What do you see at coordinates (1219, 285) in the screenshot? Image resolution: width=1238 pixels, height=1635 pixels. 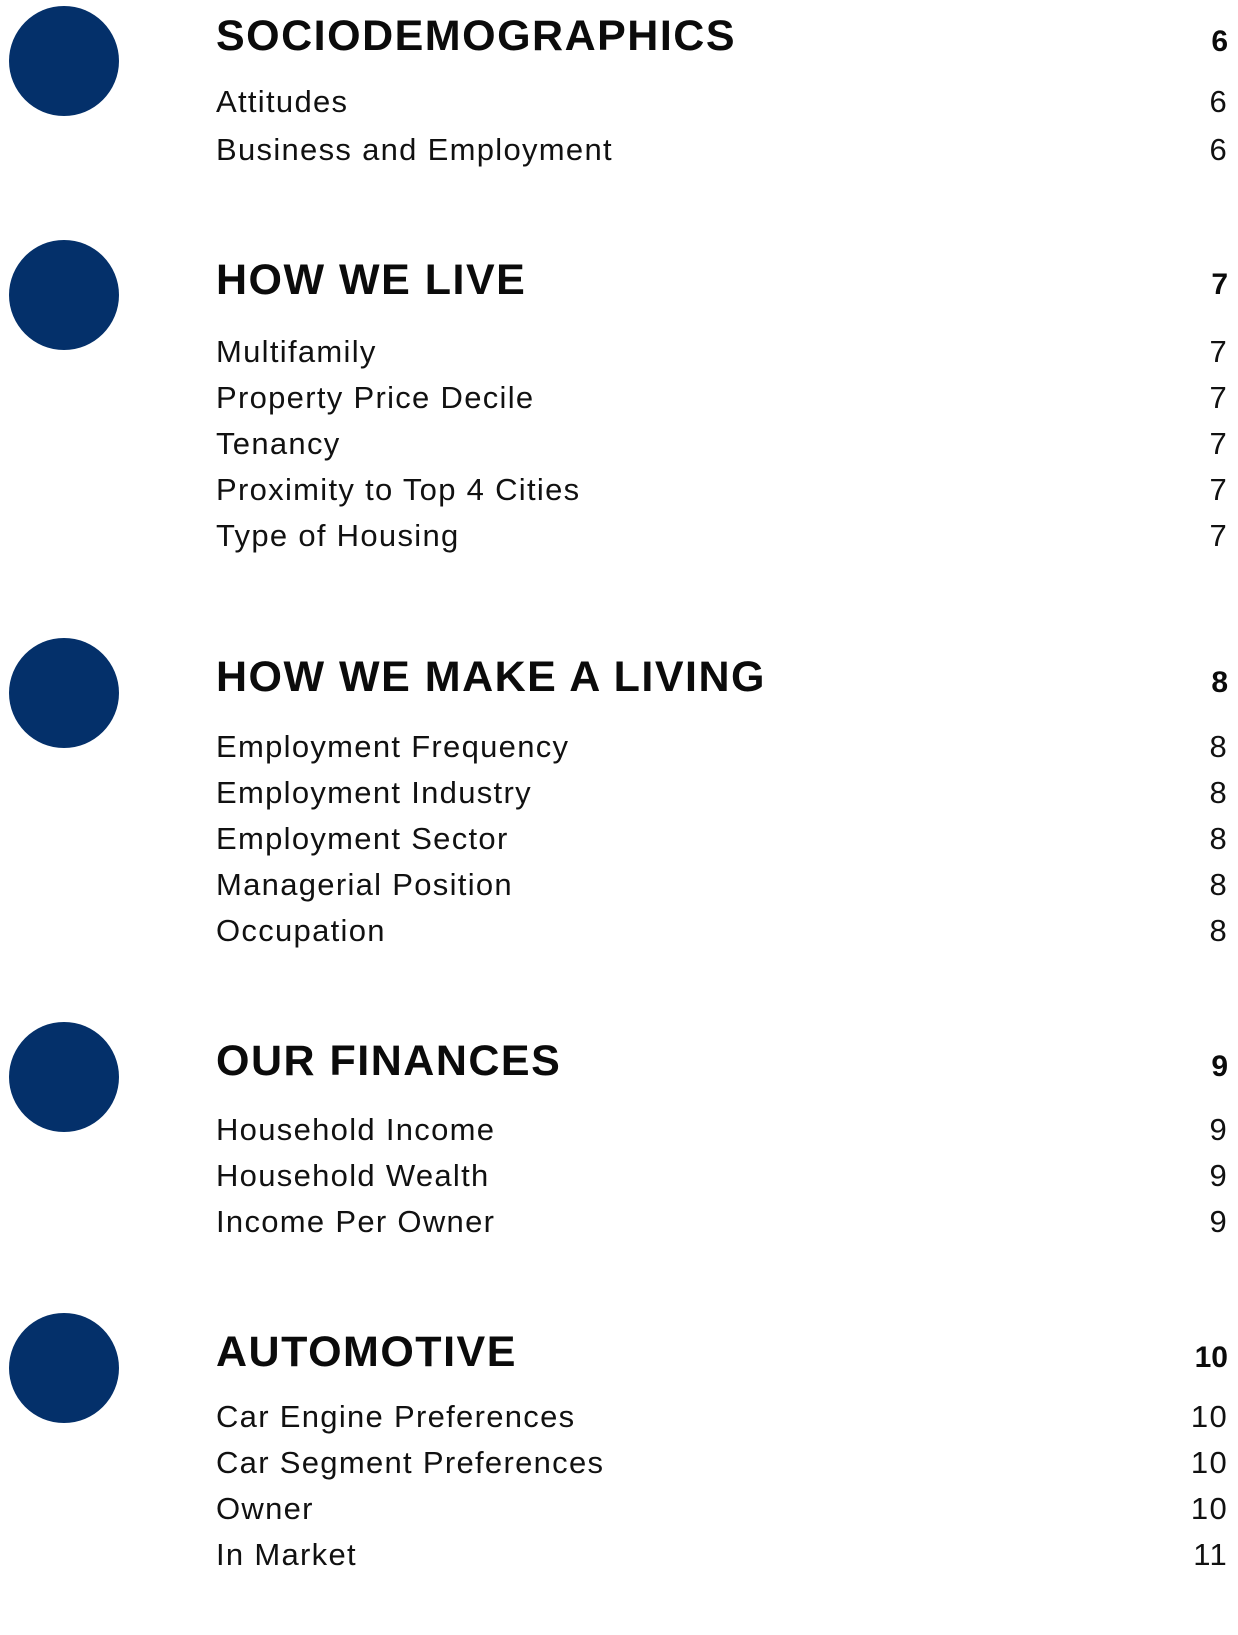 I see `section-page-number: 7` at bounding box center [1219, 285].